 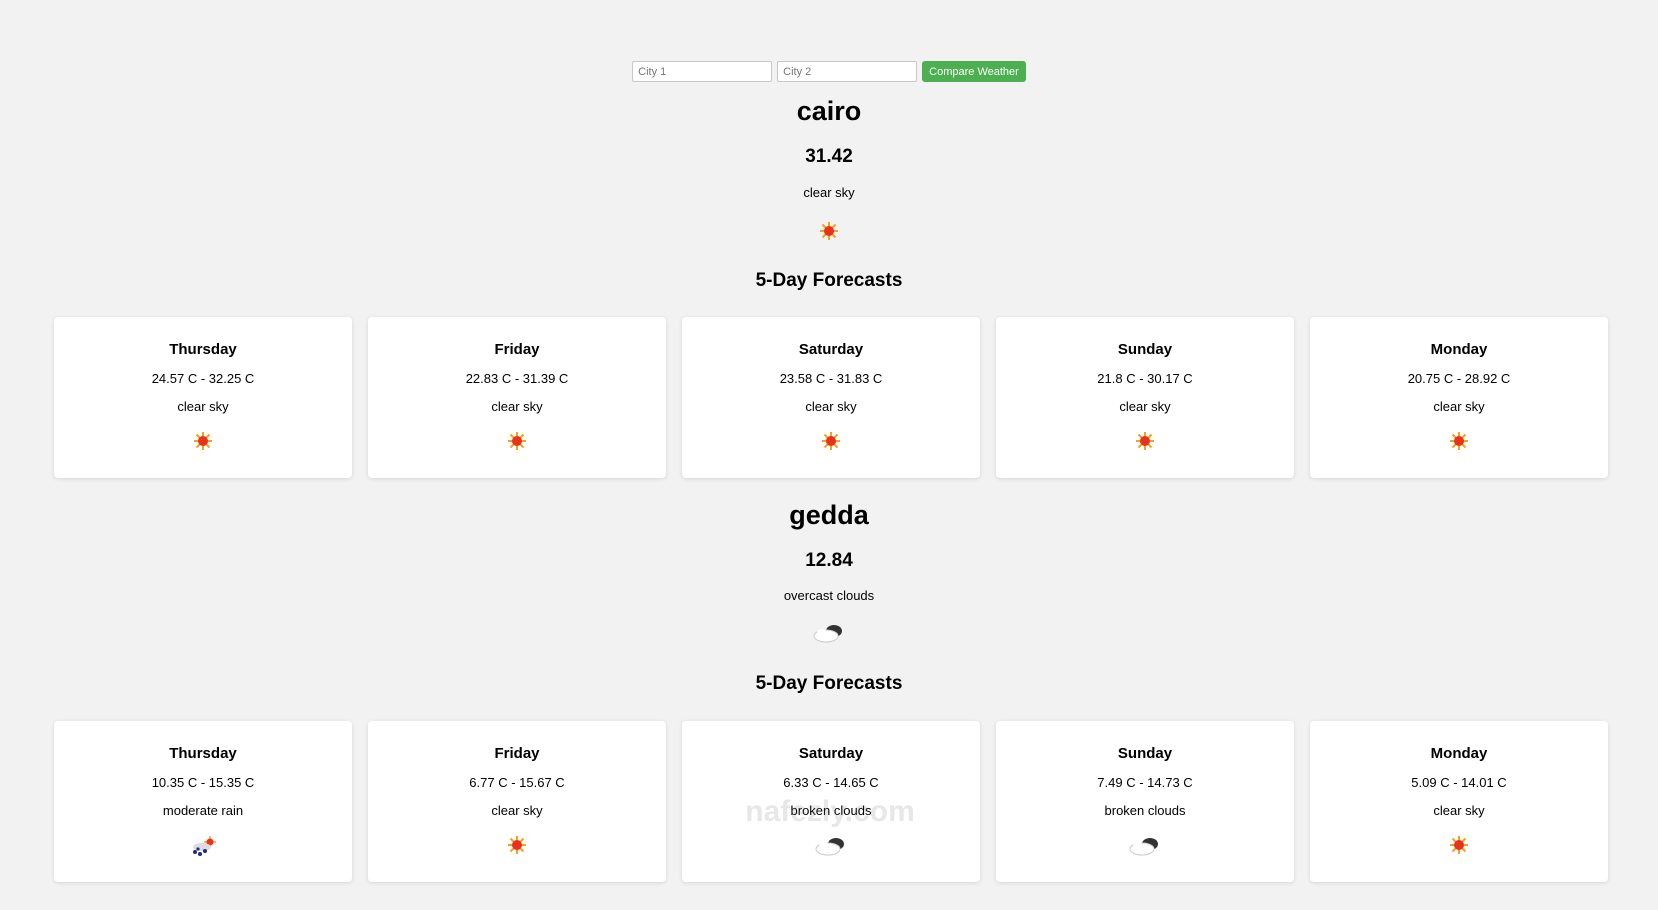 What do you see at coordinates (831, 782) in the screenshot?
I see `forecast-temp-range: 6.33 C - 14.65 C` at bounding box center [831, 782].